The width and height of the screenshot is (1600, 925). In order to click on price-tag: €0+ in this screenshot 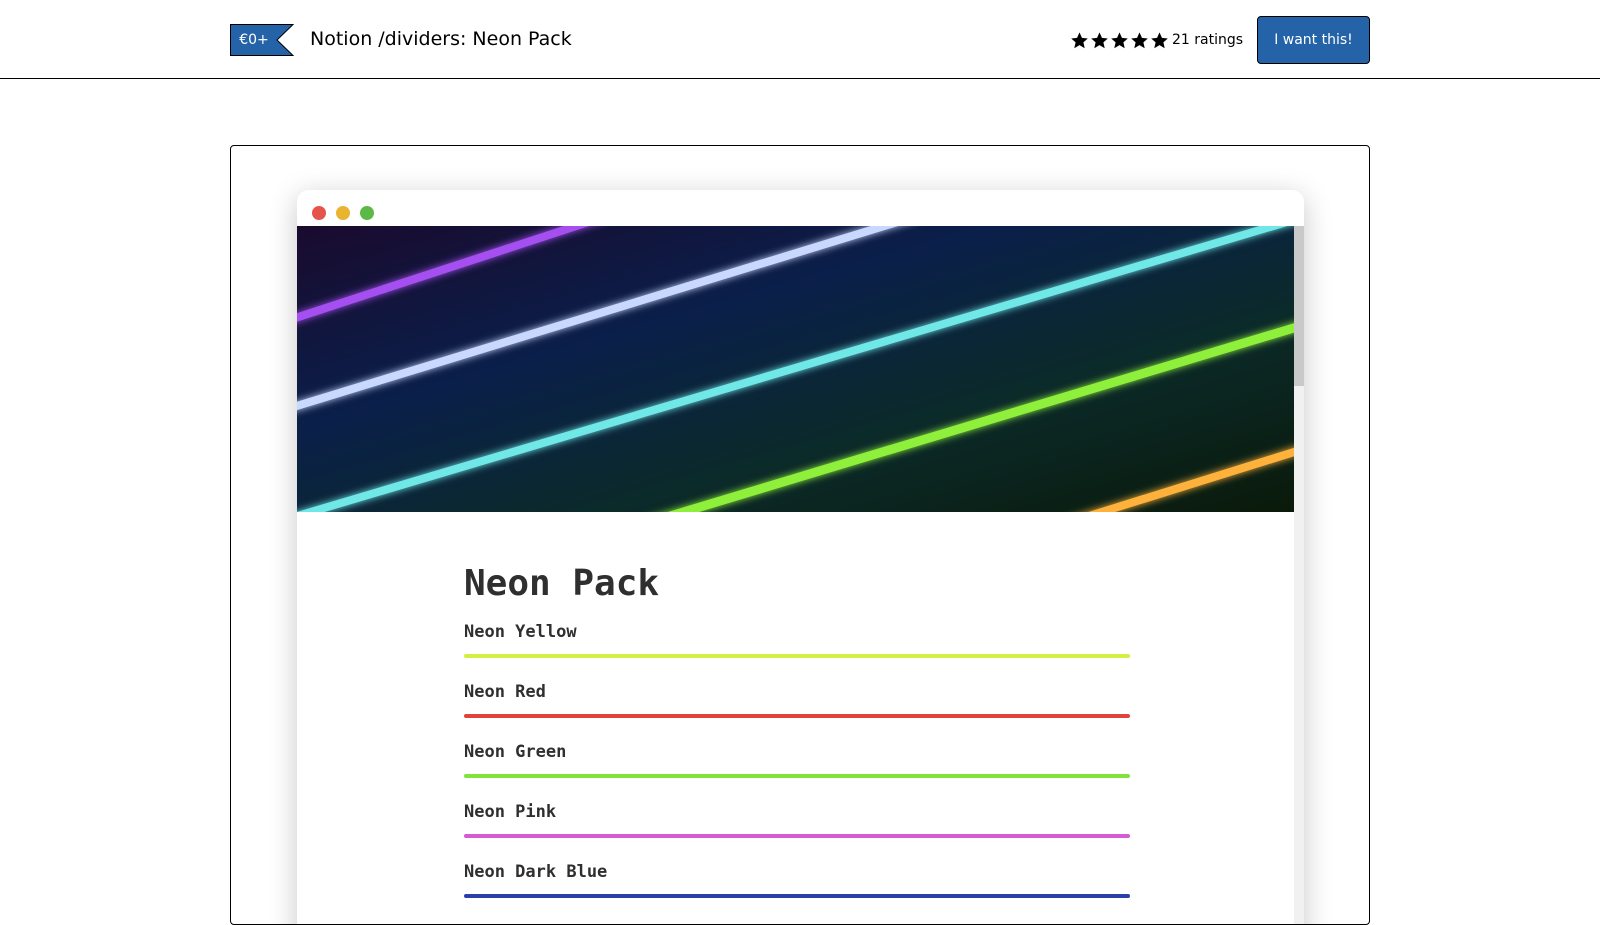, I will do `click(262, 40)`.